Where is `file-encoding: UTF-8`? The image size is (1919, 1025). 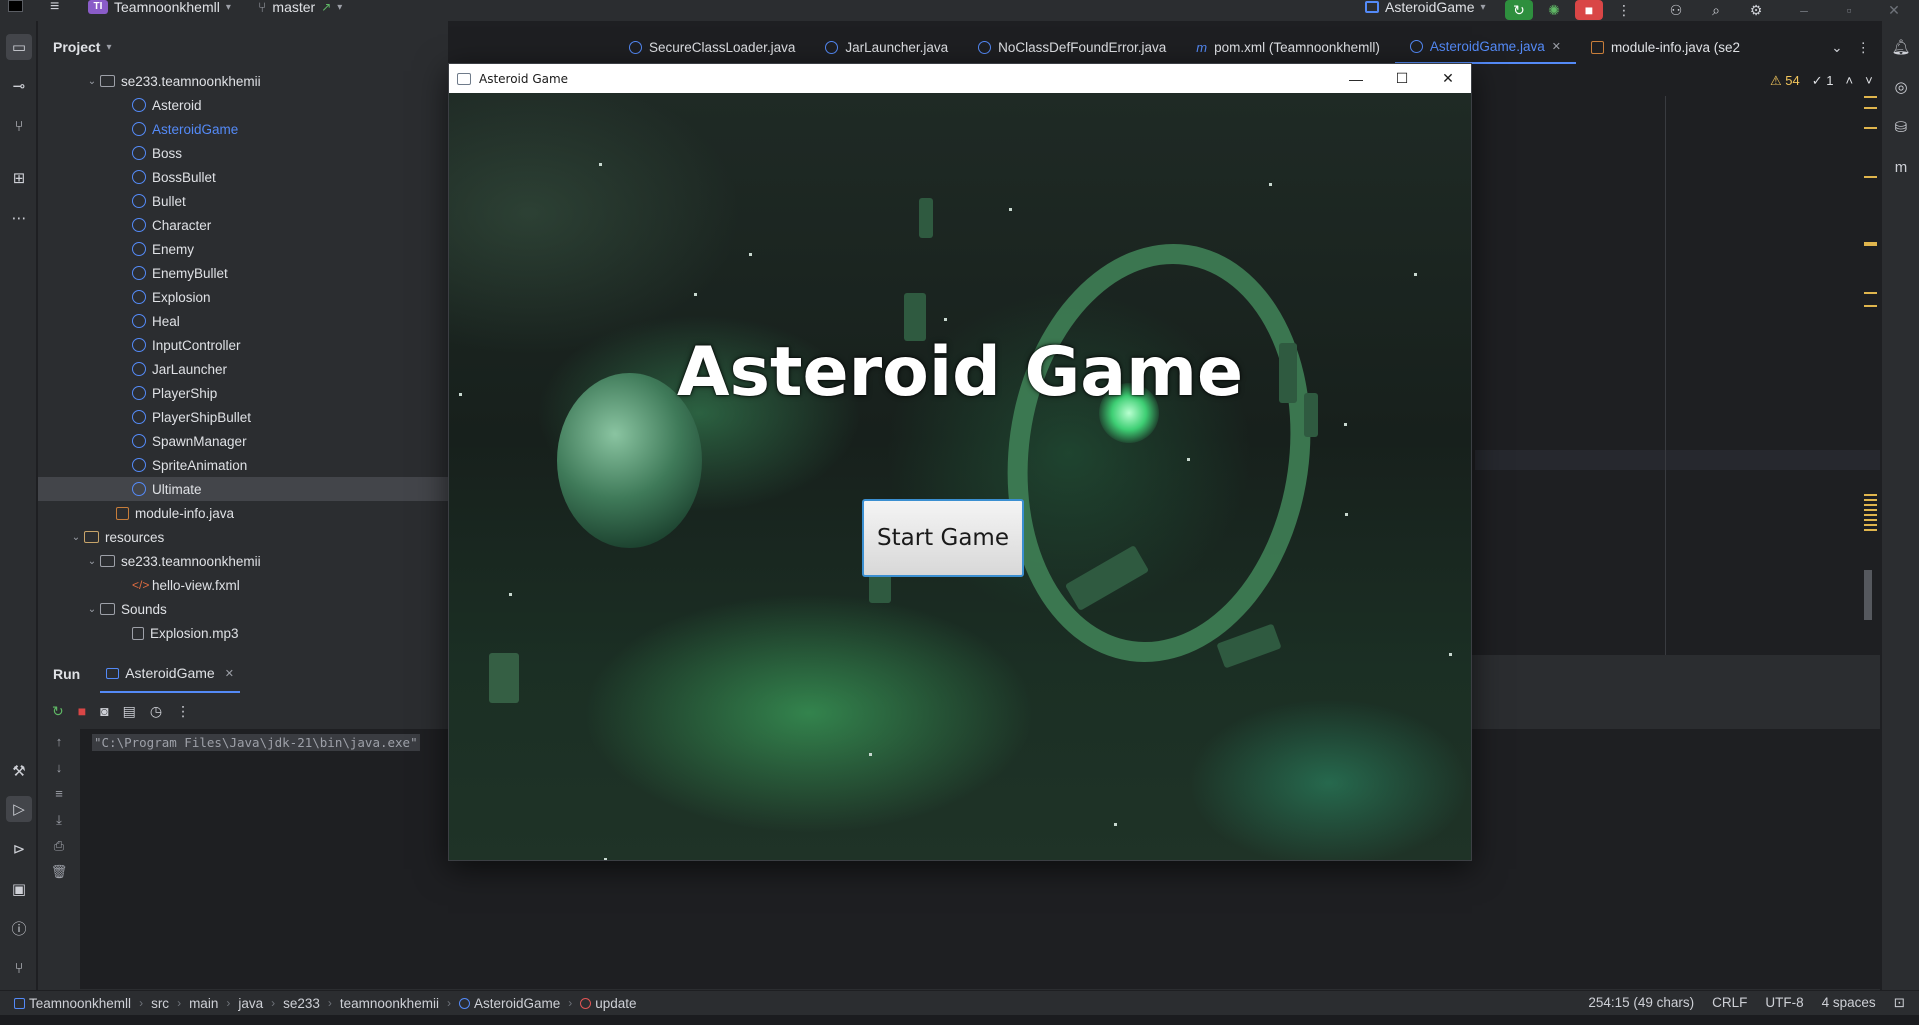 file-encoding: UTF-8 is located at coordinates (1784, 1003).